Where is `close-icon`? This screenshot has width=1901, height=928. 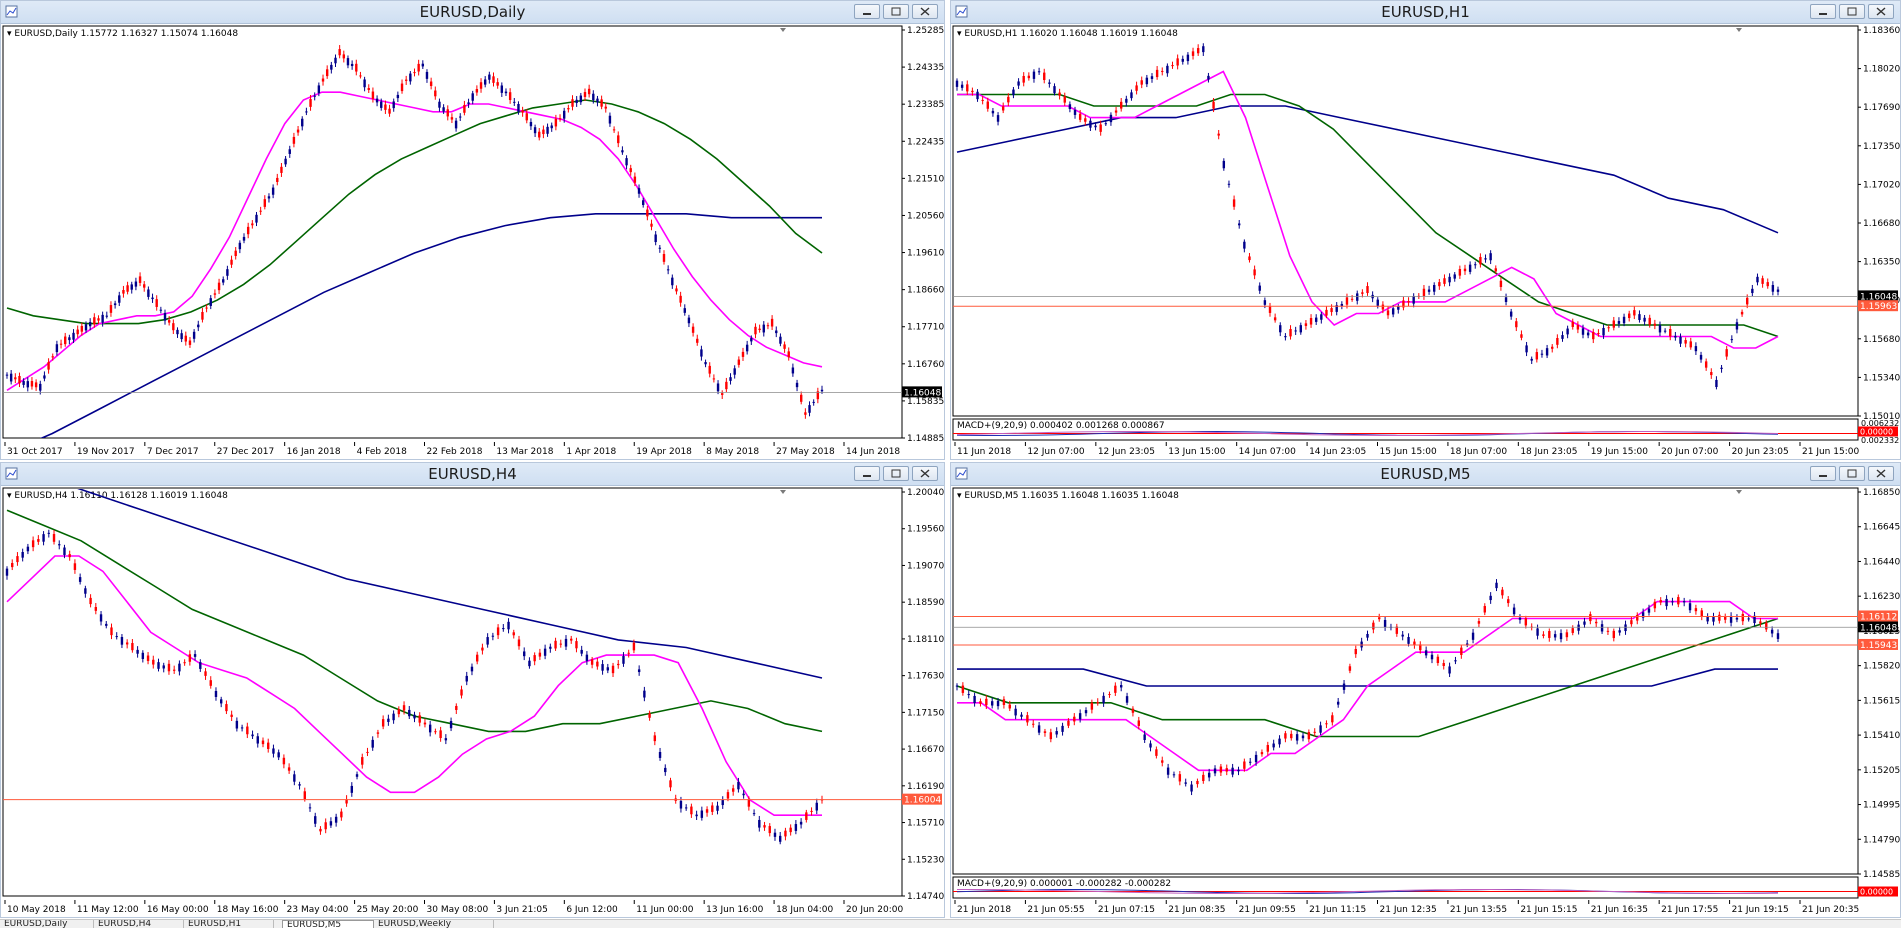 close-icon is located at coordinates (925, 11).